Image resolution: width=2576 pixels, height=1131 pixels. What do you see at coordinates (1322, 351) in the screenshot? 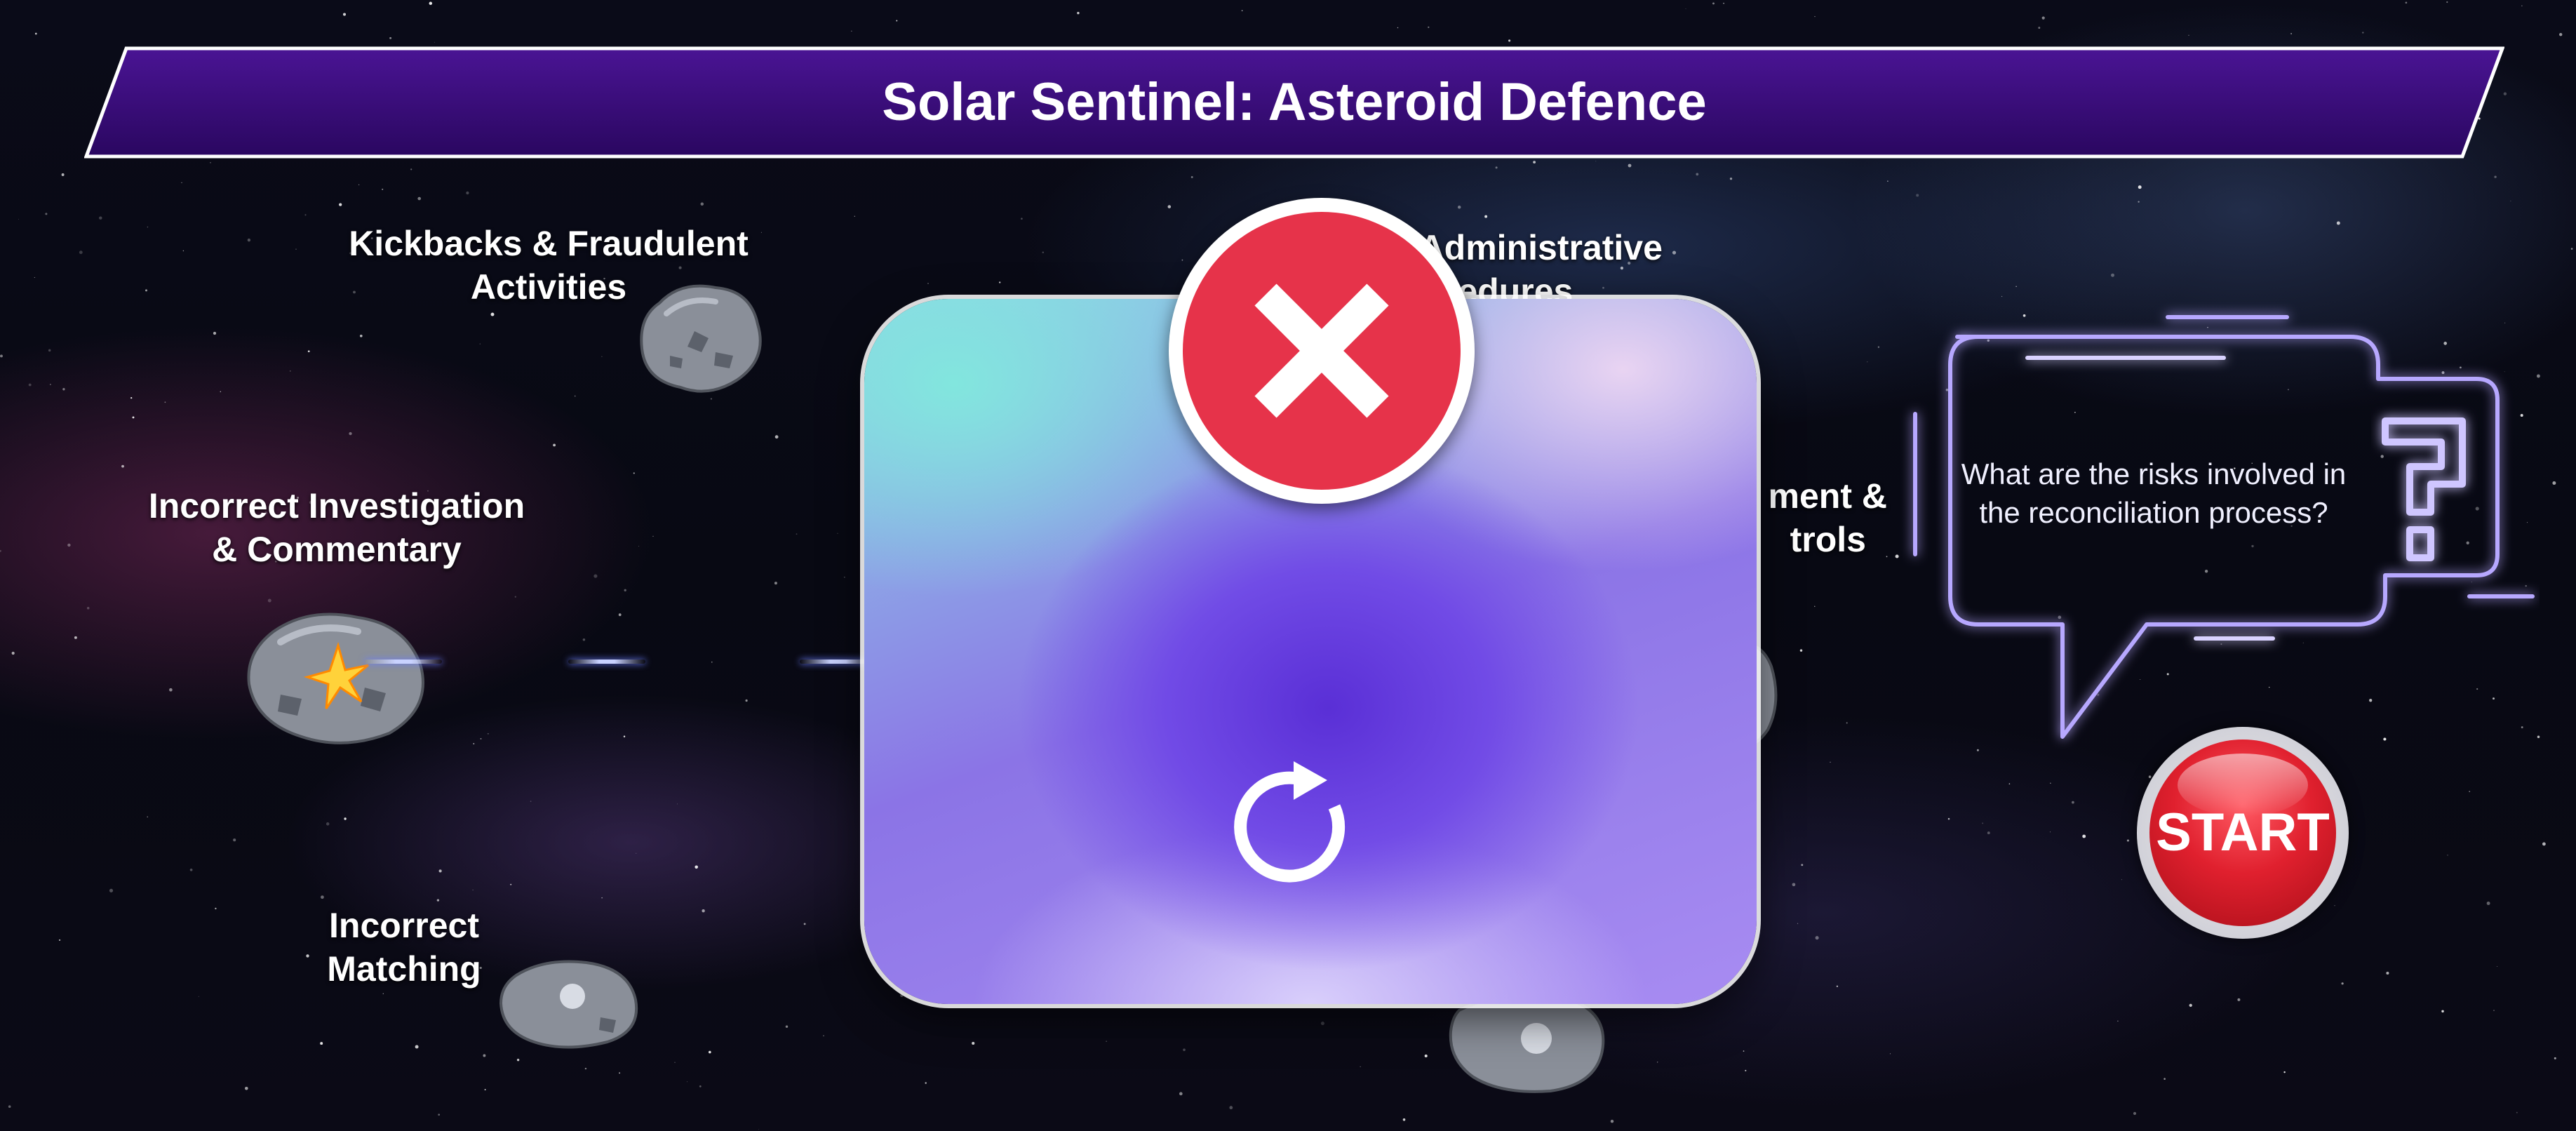
I see `close-button` at bounding box center [1322, 351].